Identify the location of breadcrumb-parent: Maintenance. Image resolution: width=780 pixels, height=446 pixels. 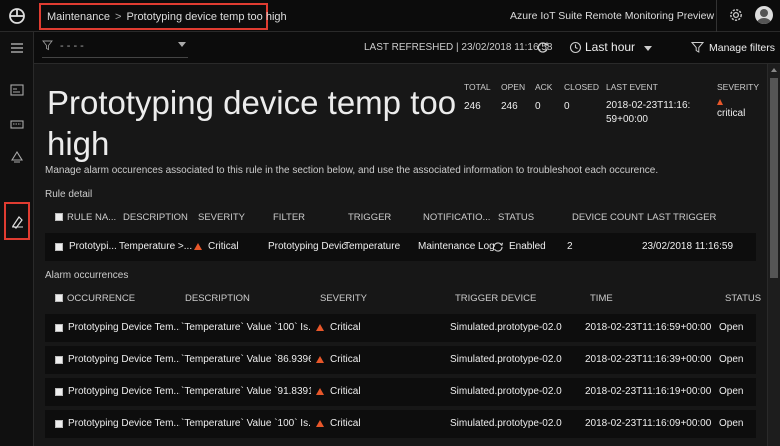
(78, 17).